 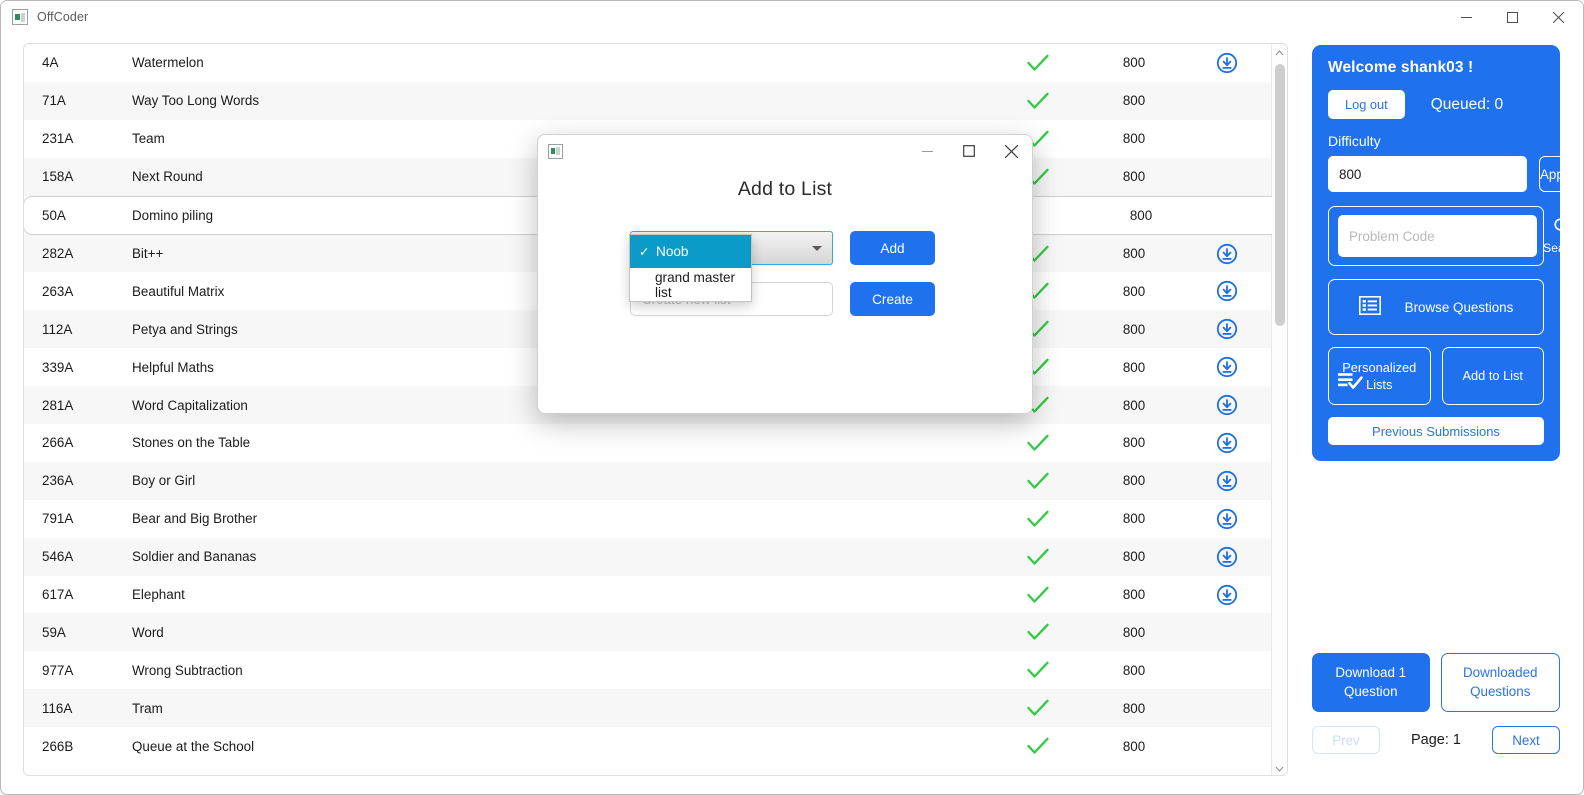 I want to click on problem-name: Watermelon, so click(x=168, y=63).